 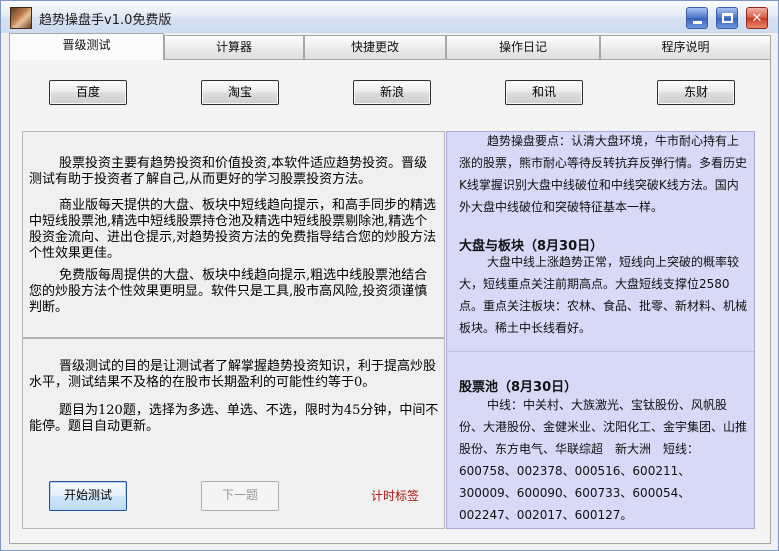 I want to click on start-test-button: 开始测试, so click(x=88, y=496).